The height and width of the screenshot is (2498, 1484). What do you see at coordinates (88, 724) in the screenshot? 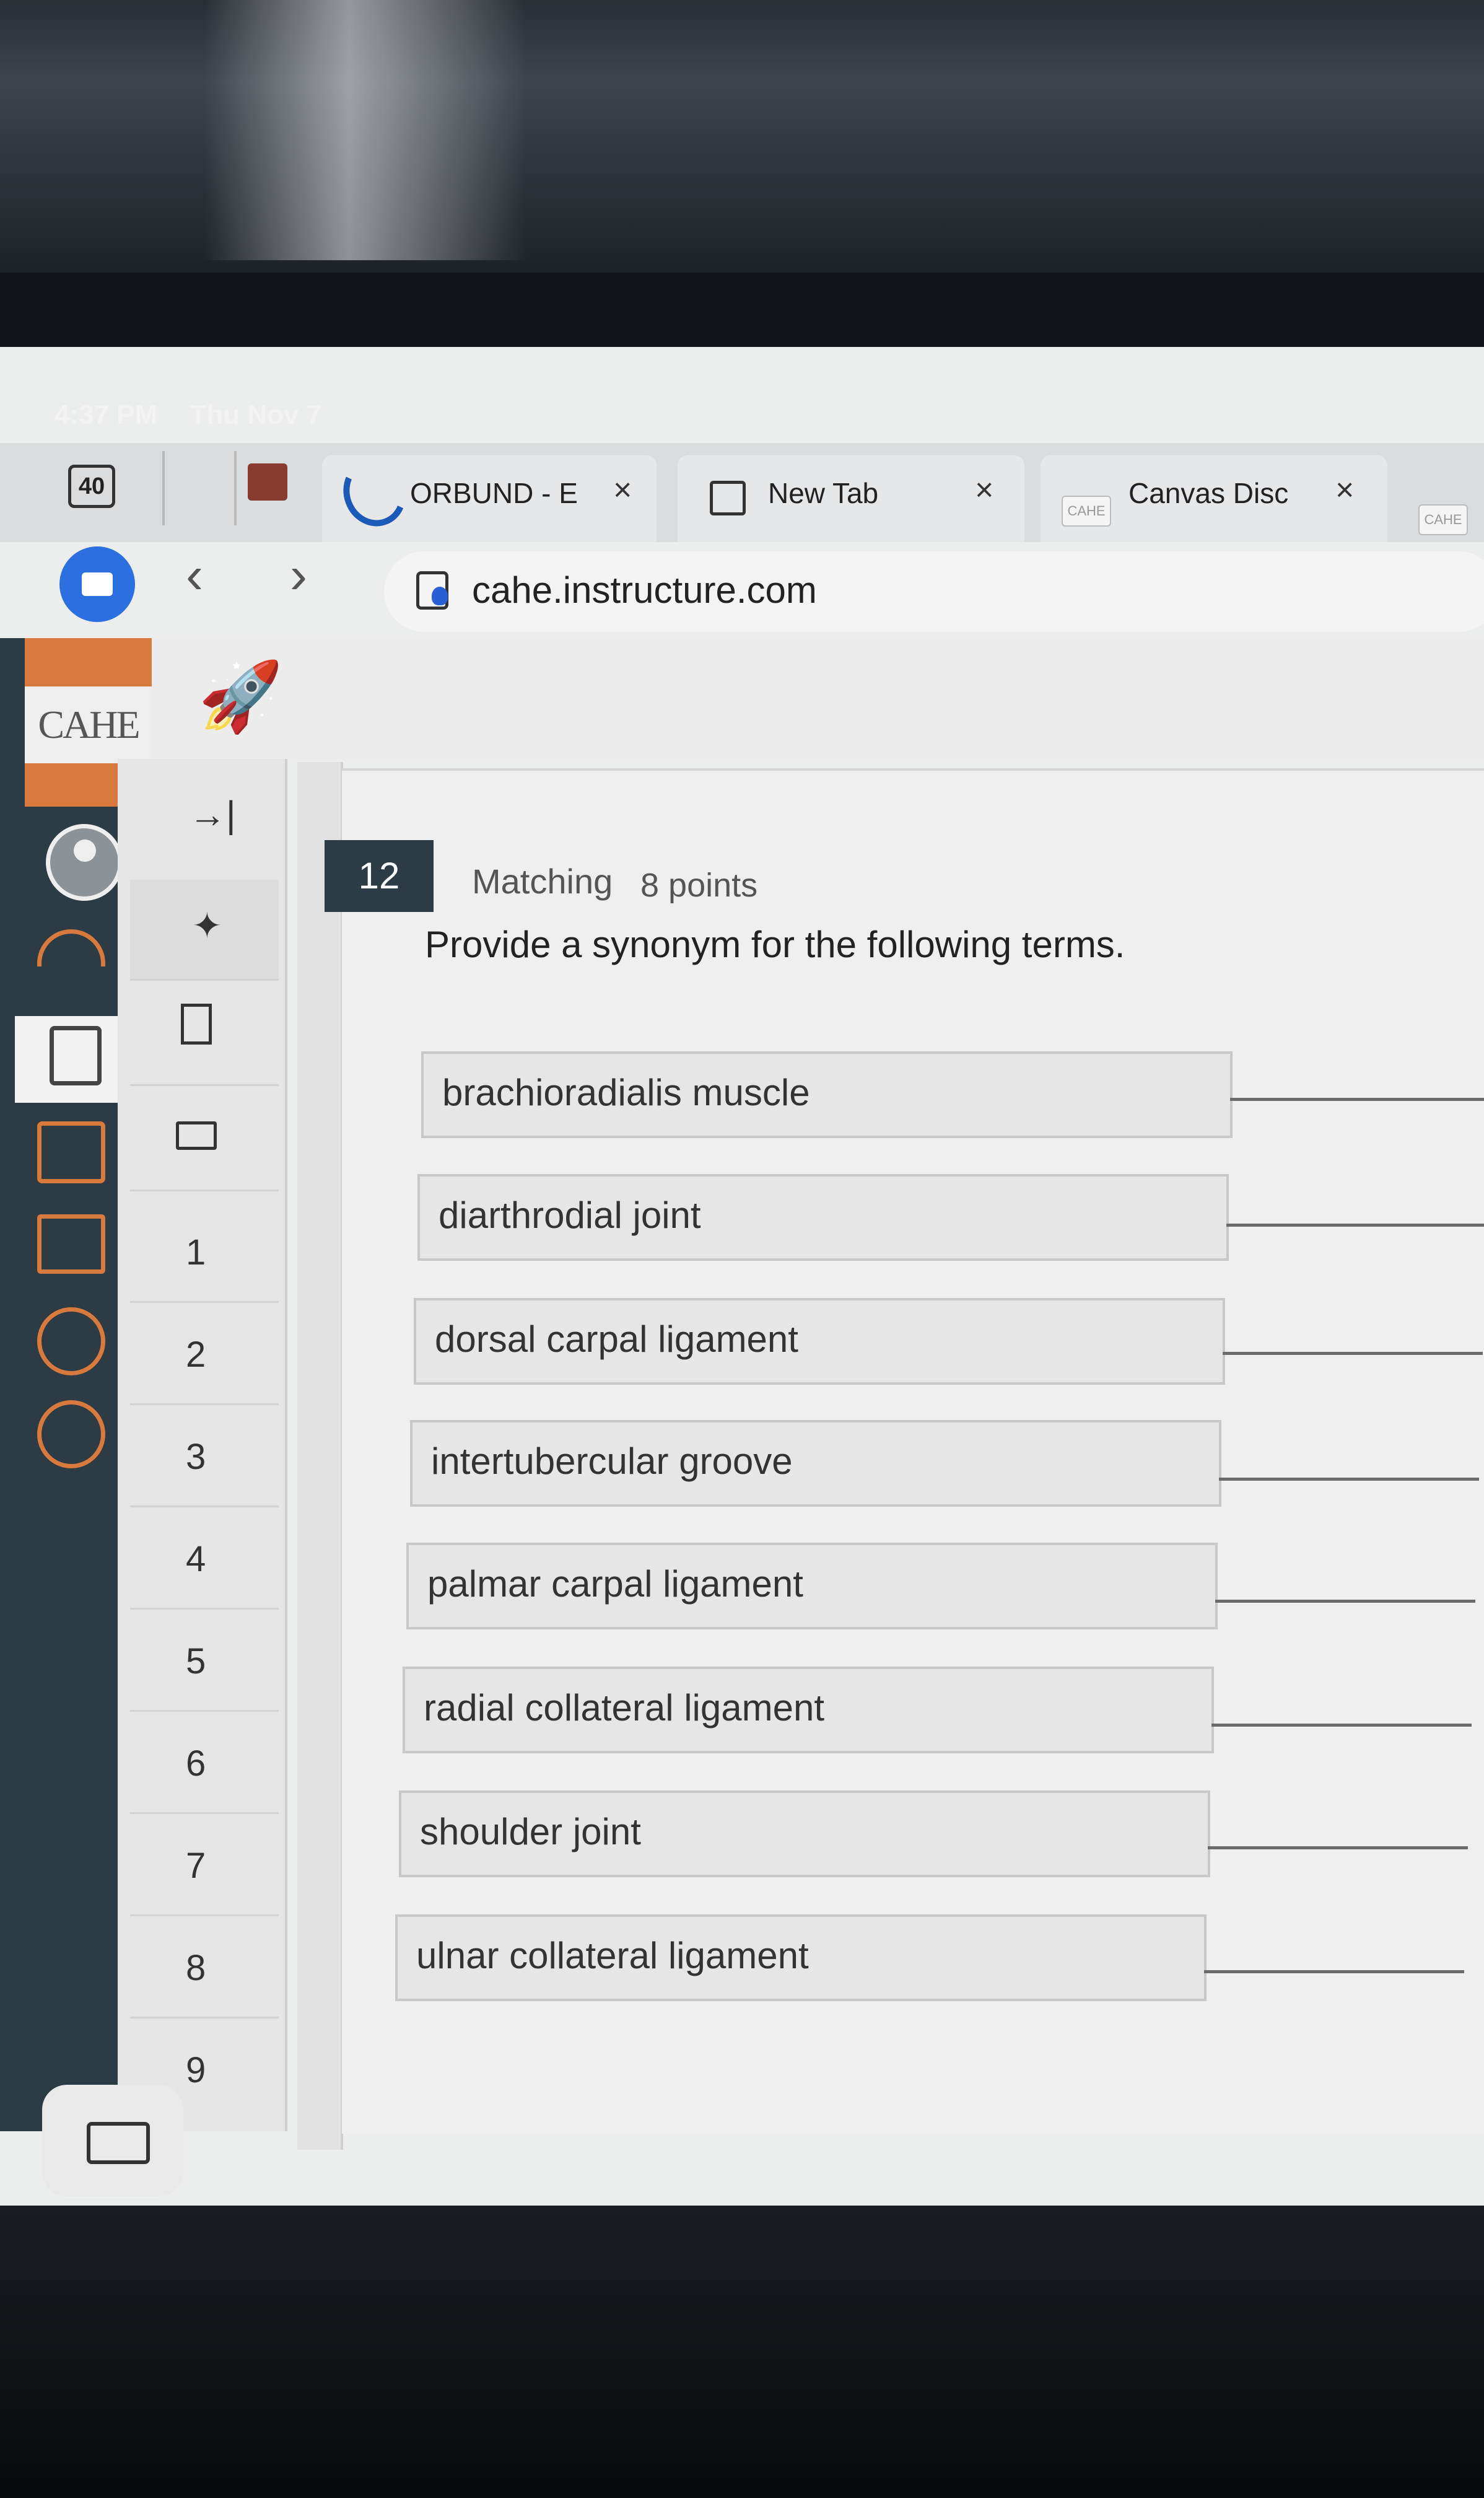
I see `cahe-logo: CAHE` at bounding box center [88, 724].